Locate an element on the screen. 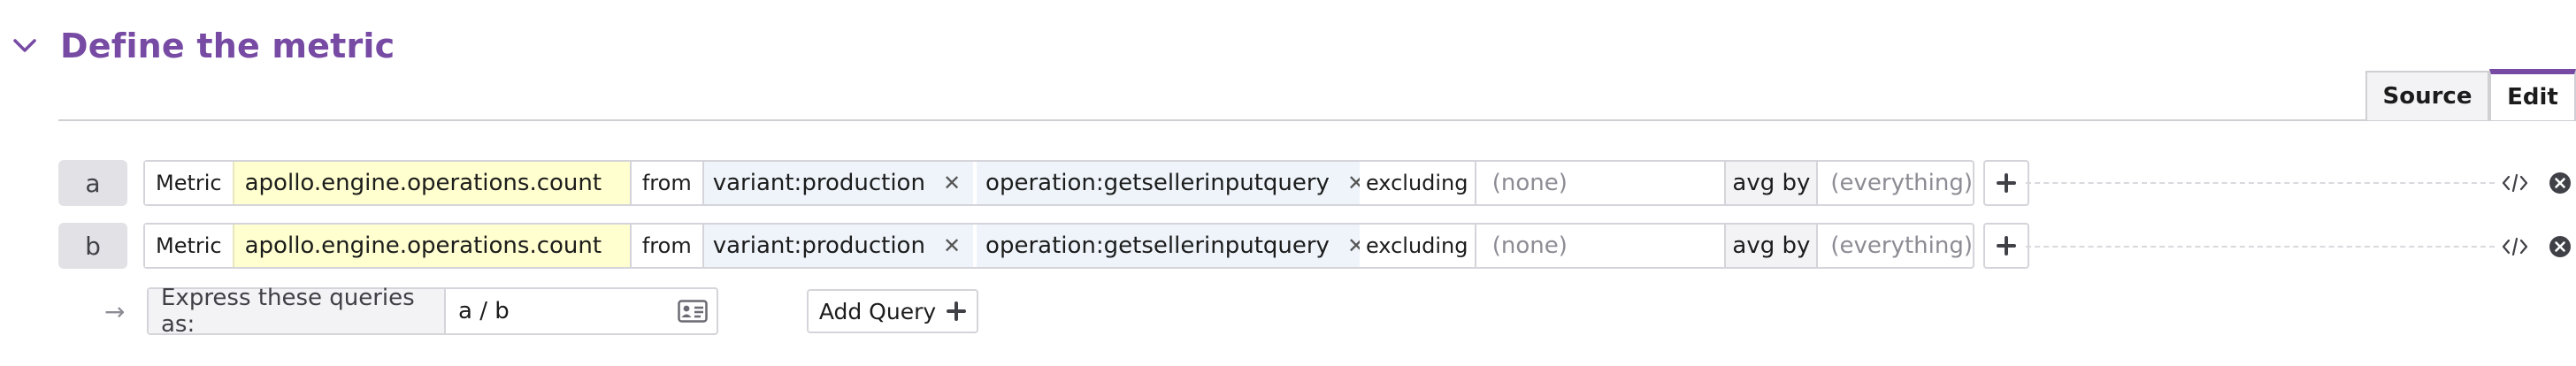 Image resolution: width=2576 pixels, height=366 pixels. add-query-button: Add Query is located at coordinates (892, 311).